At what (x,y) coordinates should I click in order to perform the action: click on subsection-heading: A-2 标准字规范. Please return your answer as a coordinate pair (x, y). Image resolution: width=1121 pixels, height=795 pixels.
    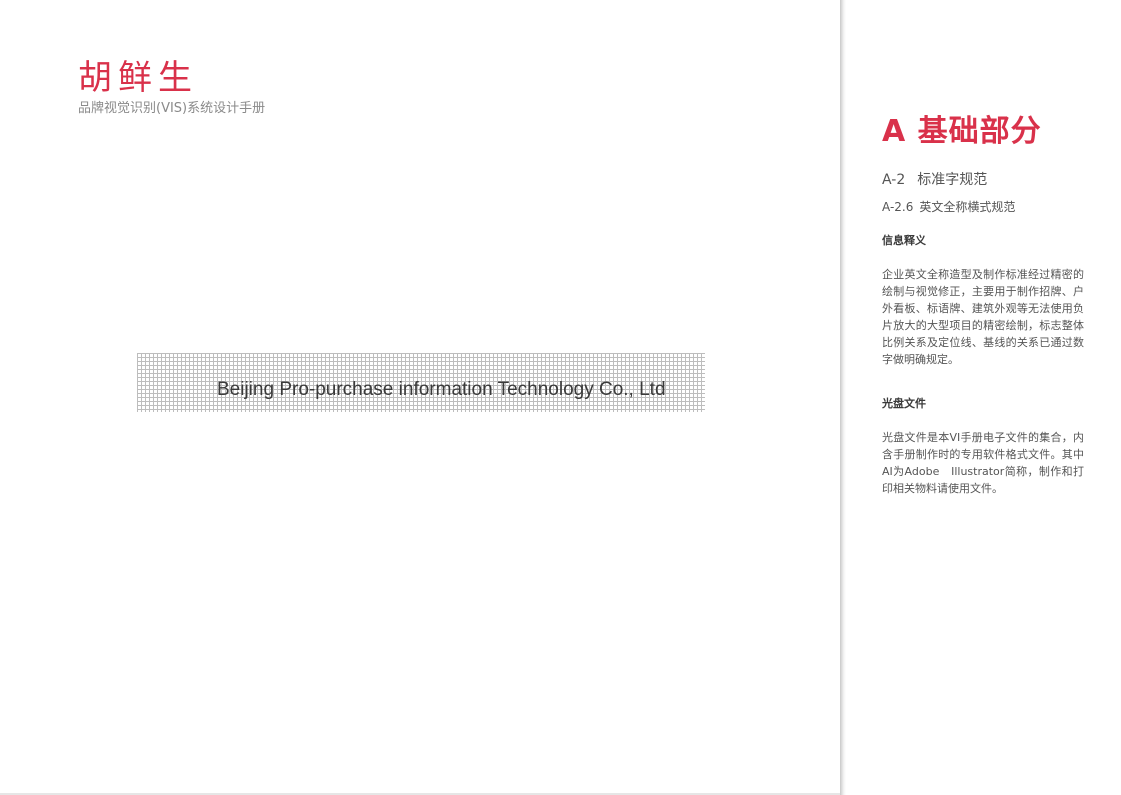
    Looking at the image, I should click on (934, 180).